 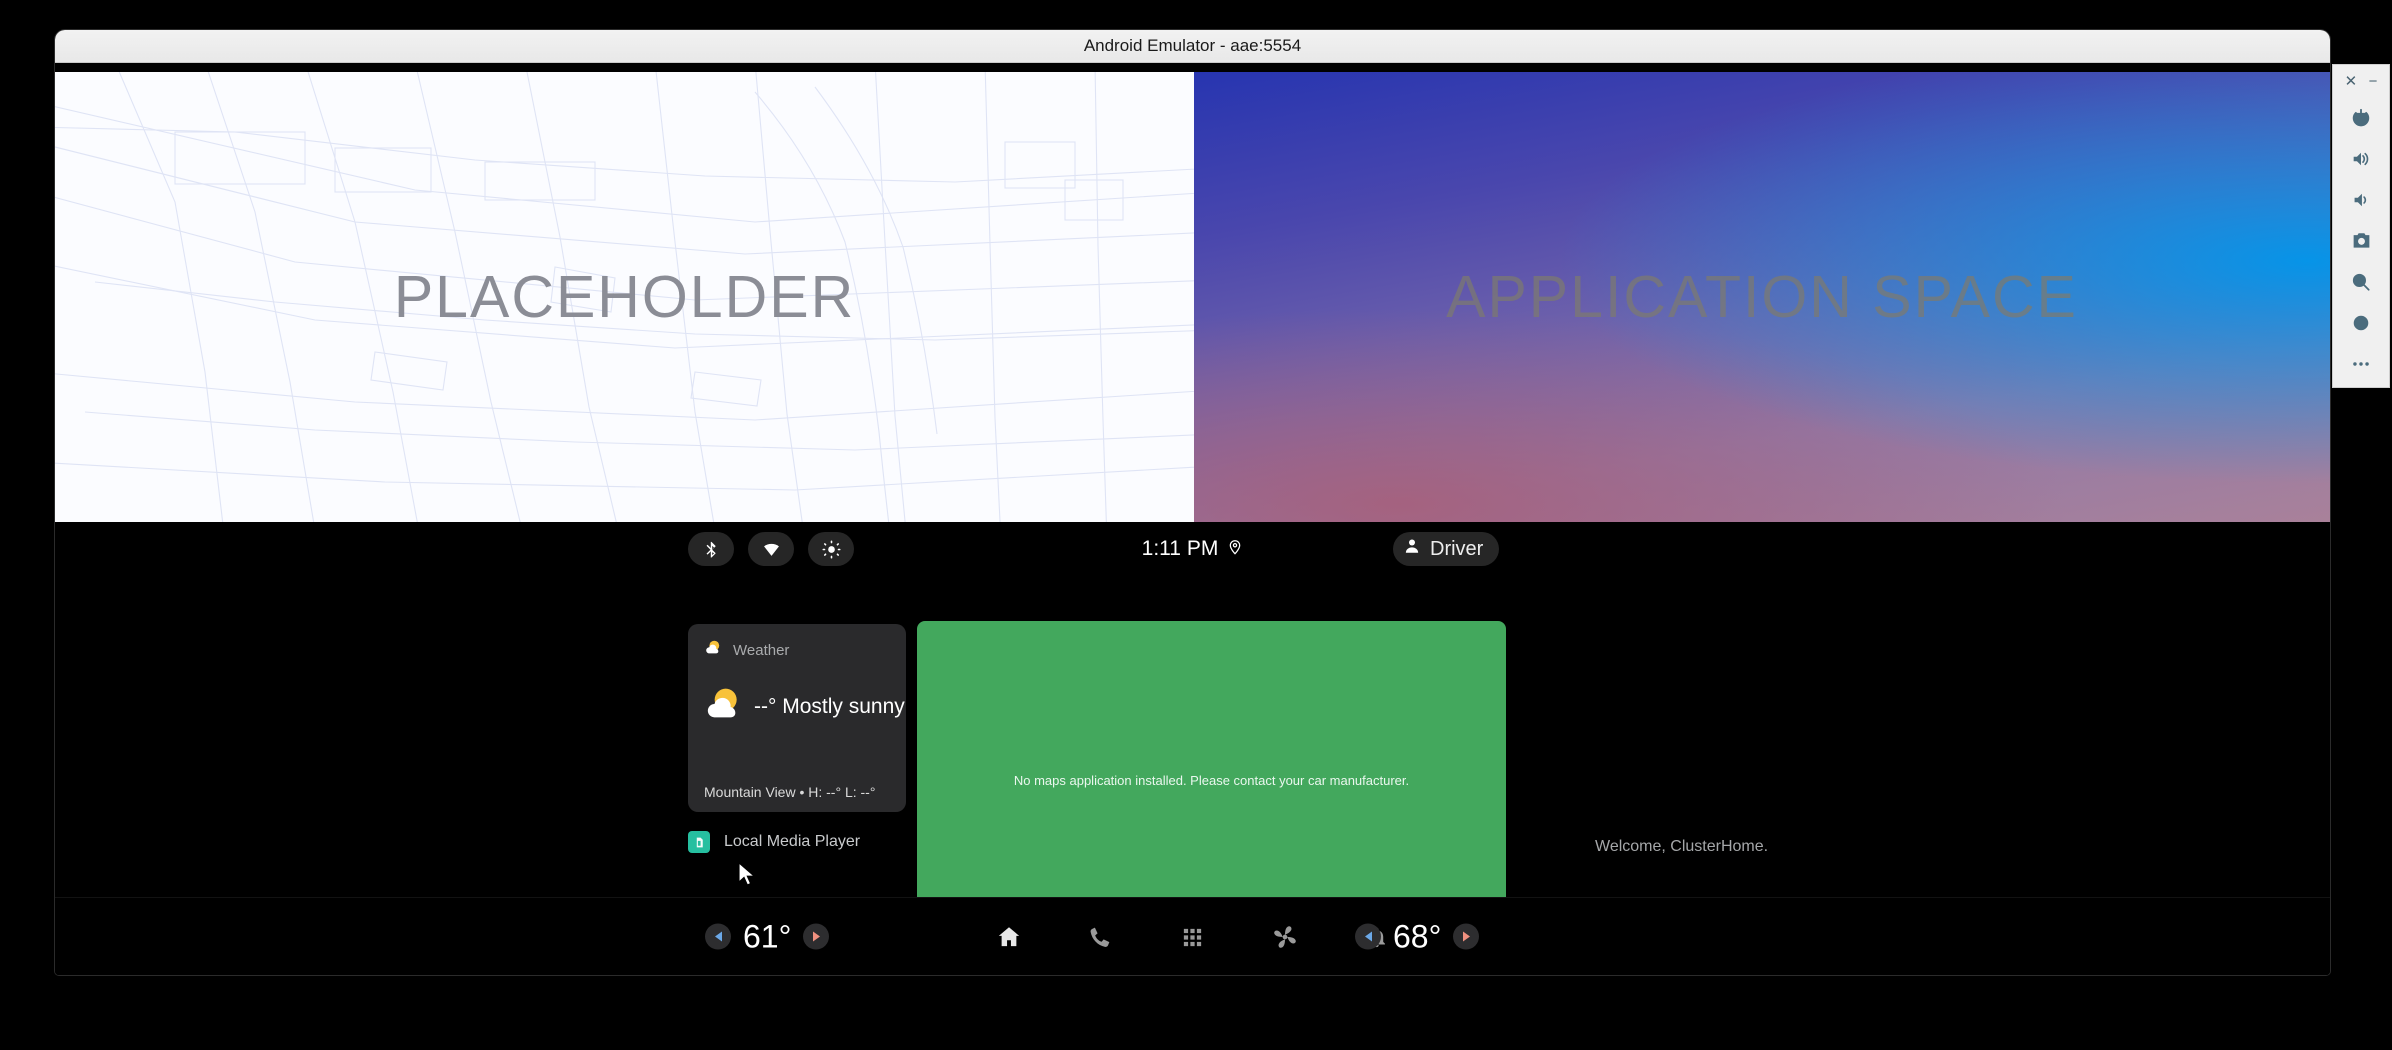 I want to click on chevron-right-icon, so click(x=1466, y=936).